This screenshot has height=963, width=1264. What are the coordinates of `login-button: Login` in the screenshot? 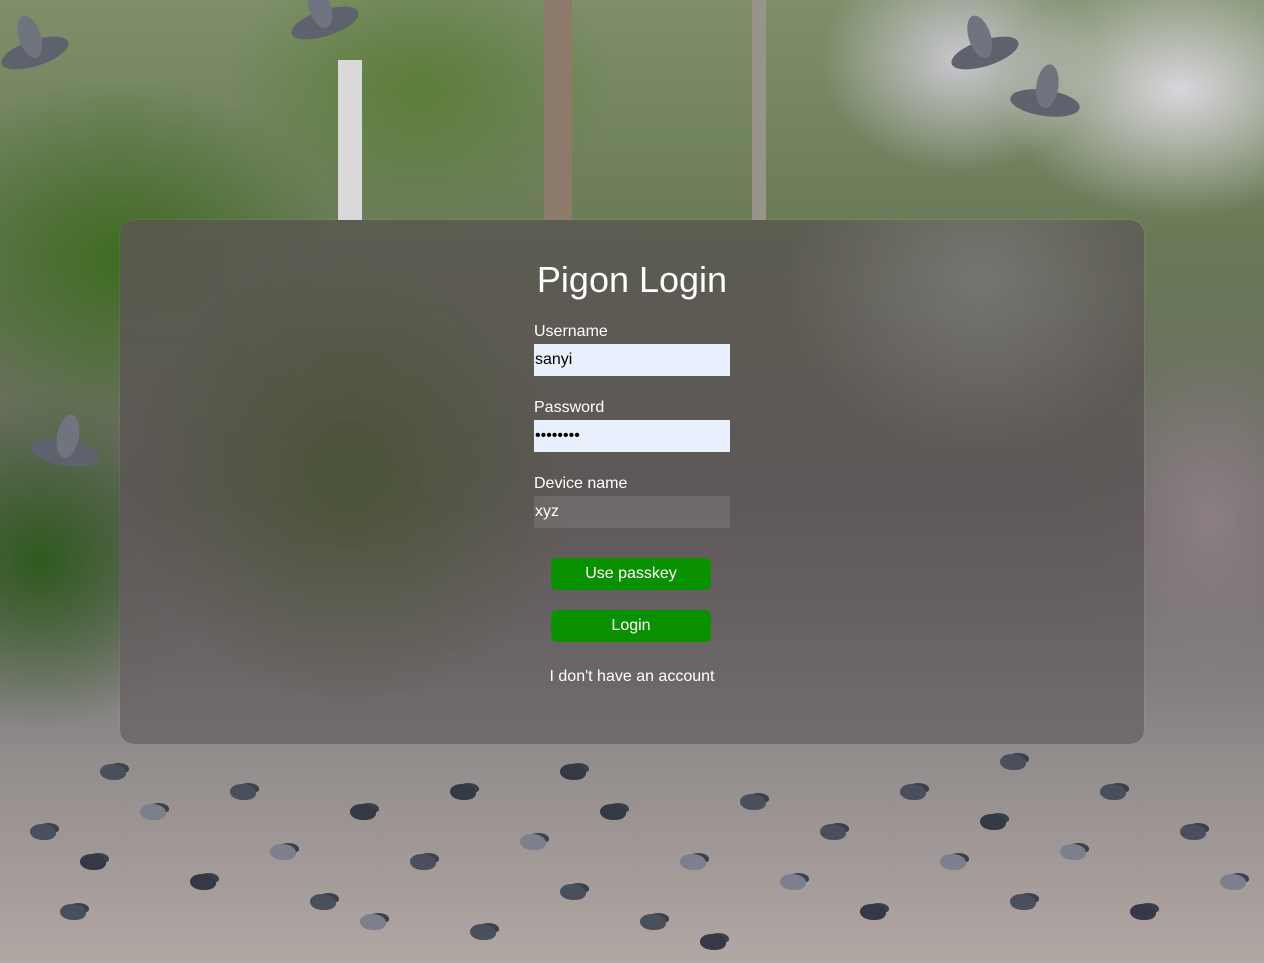 It's located at (631, 626).